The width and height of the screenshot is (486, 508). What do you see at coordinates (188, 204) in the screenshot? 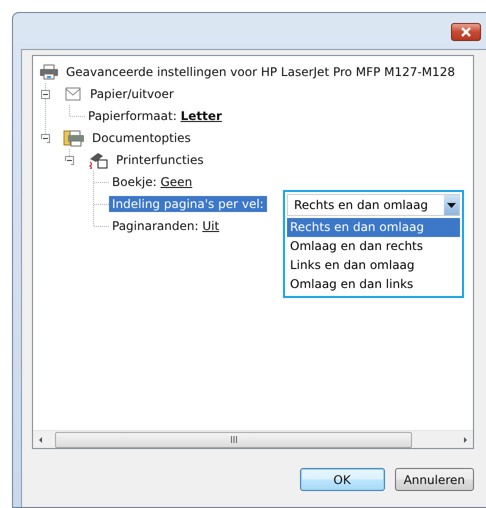
I see `tree-item: Indeling pagina's per vel:` at bounding box center [188, 204].